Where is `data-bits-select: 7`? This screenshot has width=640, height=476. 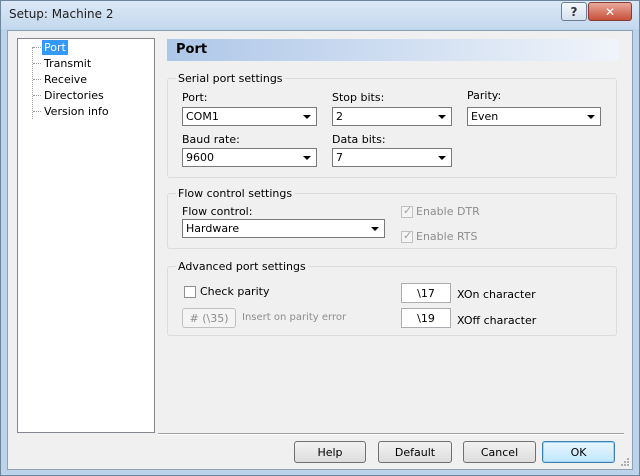
data-bits-select: 7 is located at coordinates (392, 157).